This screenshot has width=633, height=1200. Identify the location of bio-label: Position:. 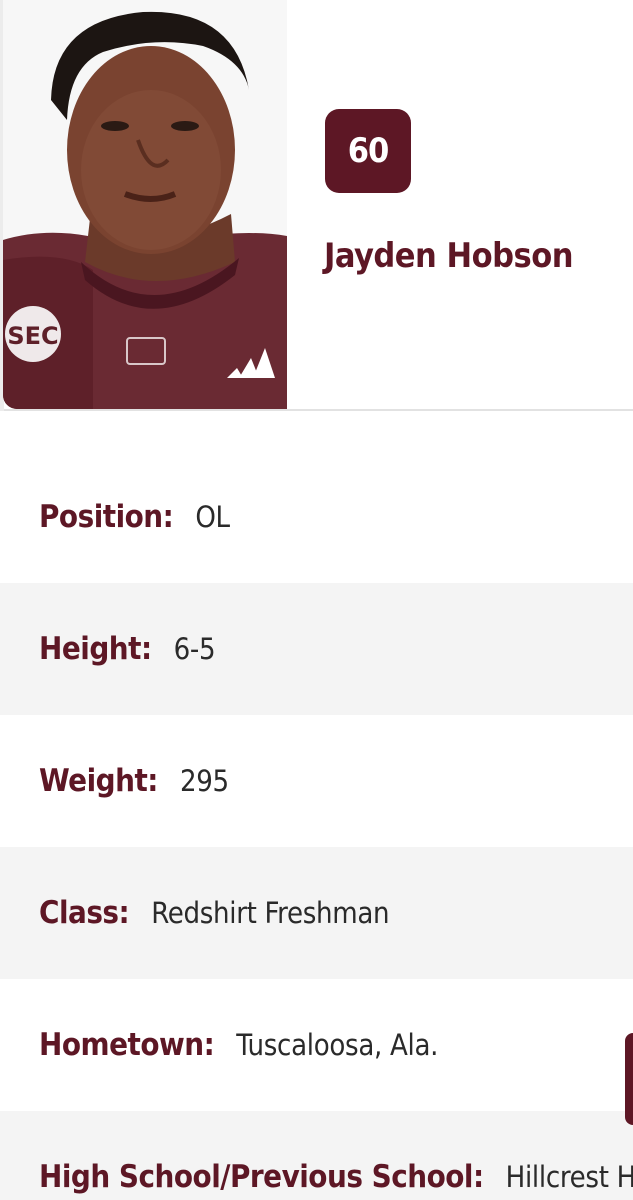
(106, 517).